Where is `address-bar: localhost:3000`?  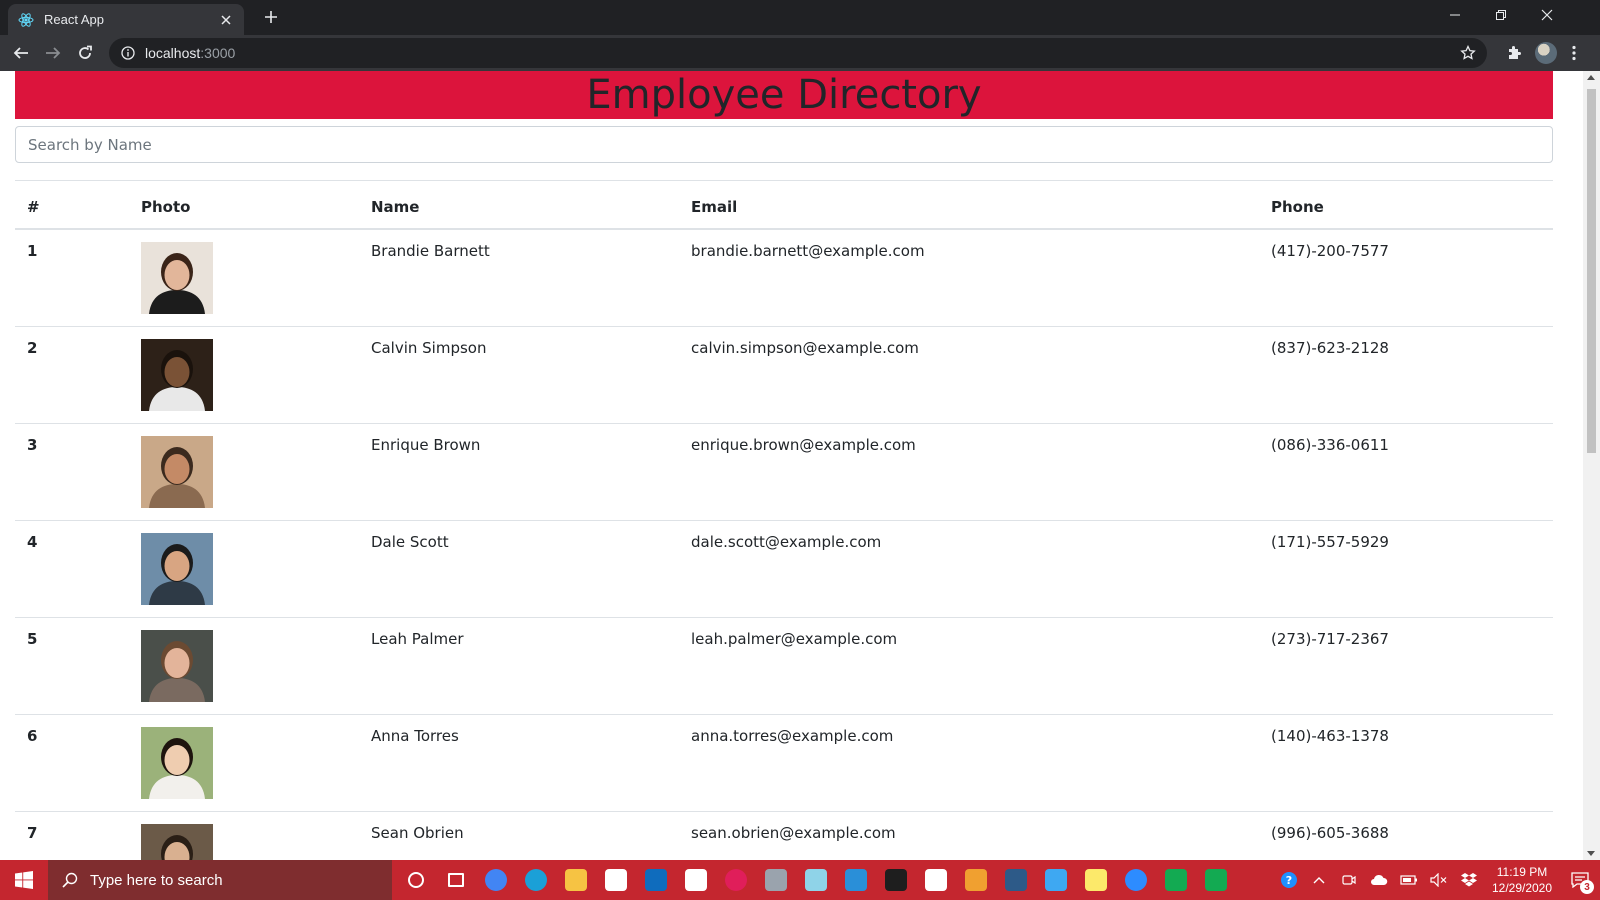 address-bar: localhost:3000 is located at coordinates (798, 53).